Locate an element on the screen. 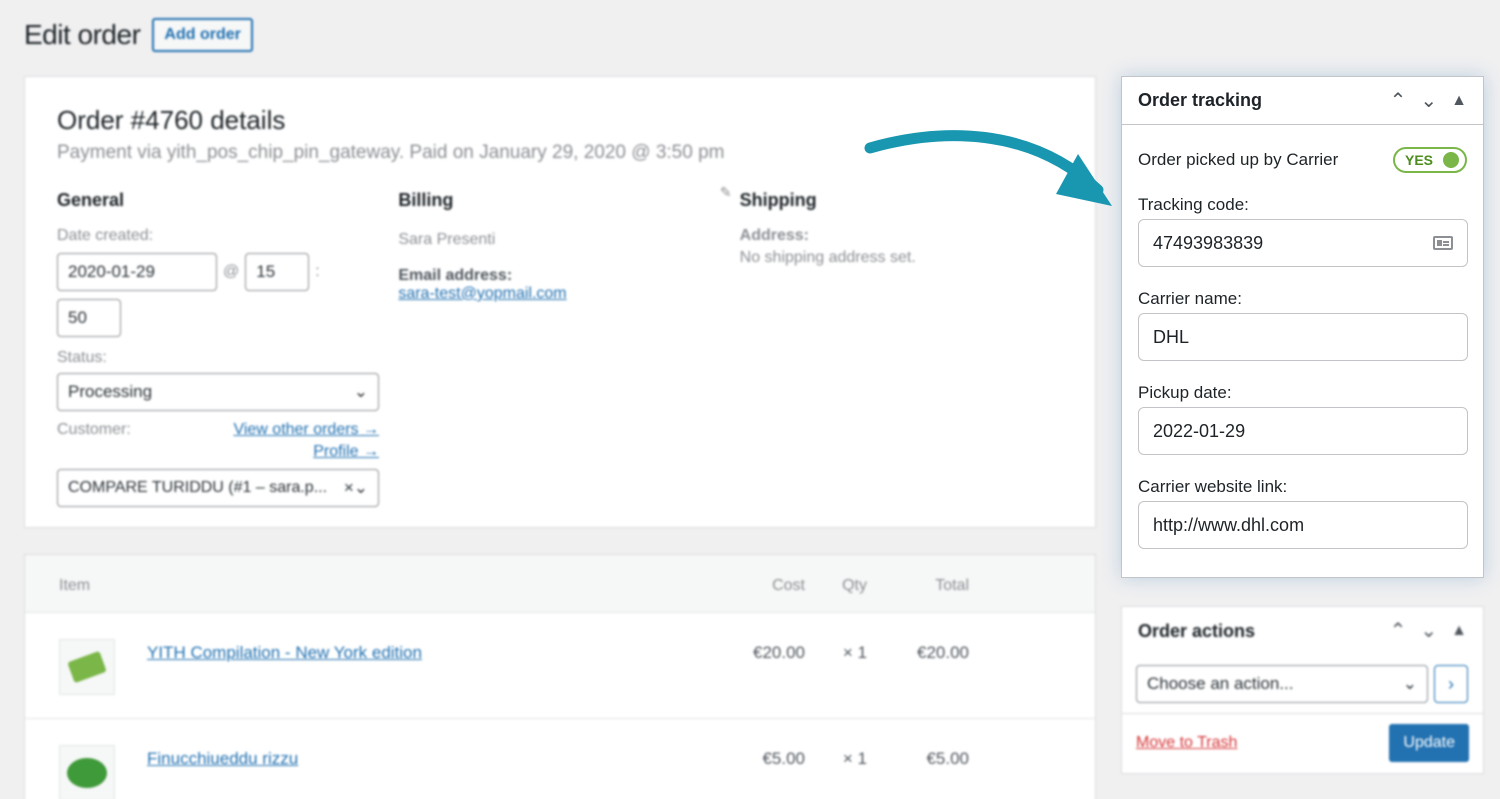 The image size is (1500, 799). carrier-link-input: http://www.dhl.com is located at coordinates (1303, 525).